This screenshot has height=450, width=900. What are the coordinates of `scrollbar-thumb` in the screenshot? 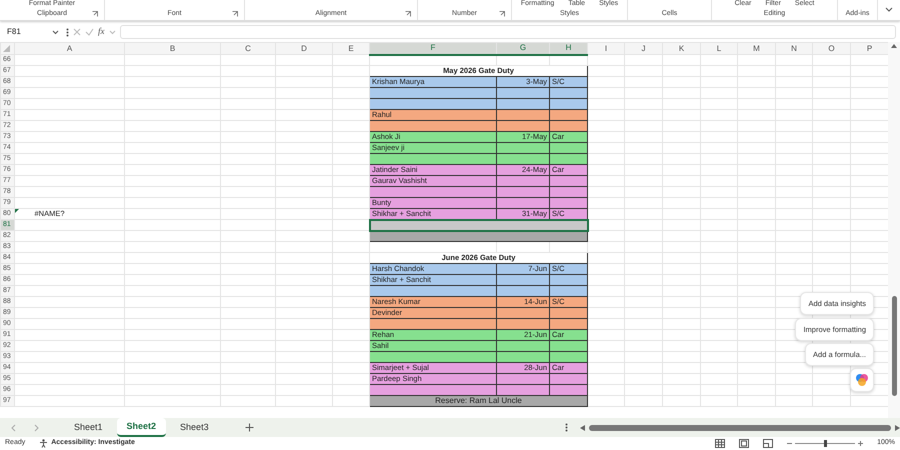 It's located at (894, 346).